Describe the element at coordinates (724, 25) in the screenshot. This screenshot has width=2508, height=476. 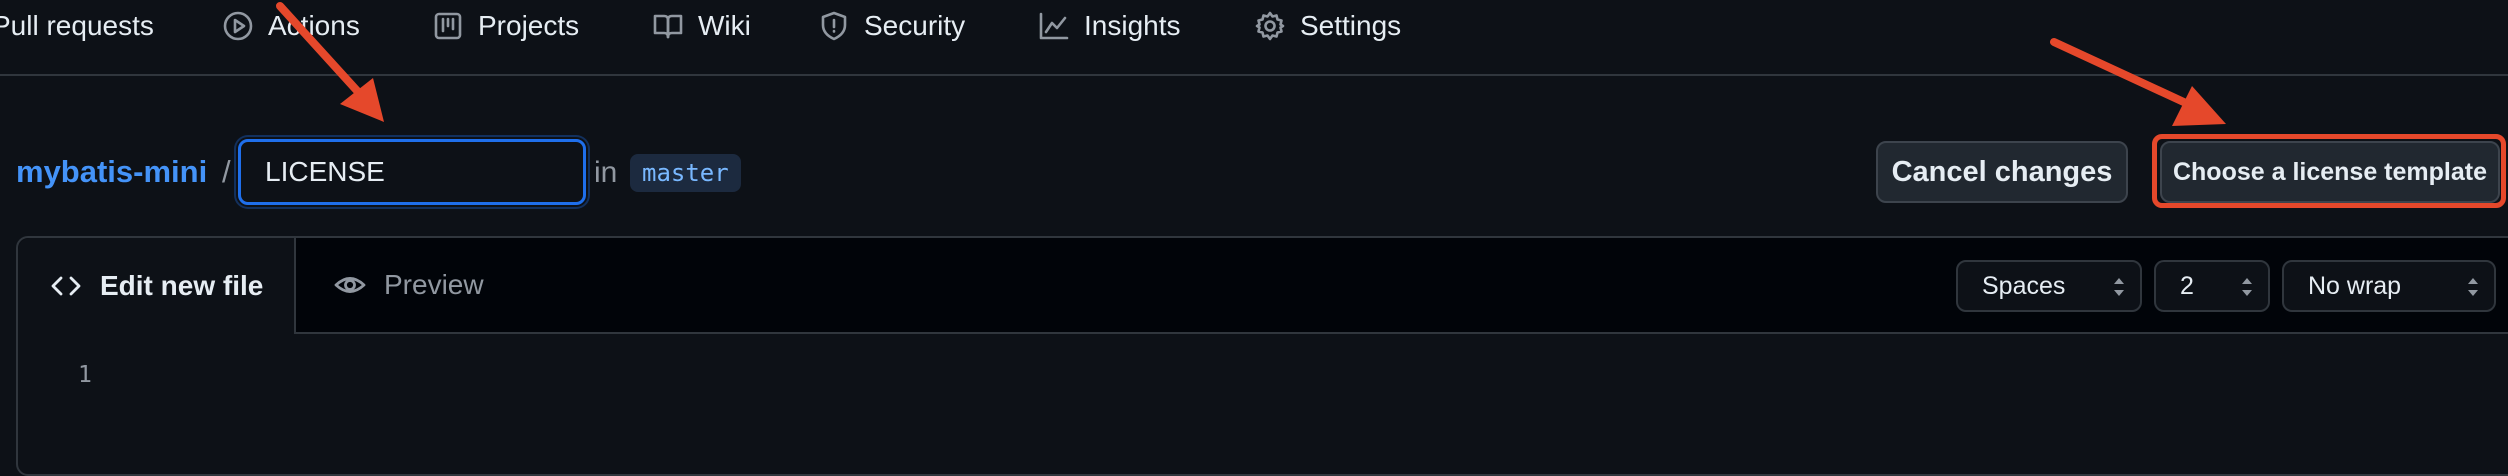
I see `nav-label: Wiki` at that location.